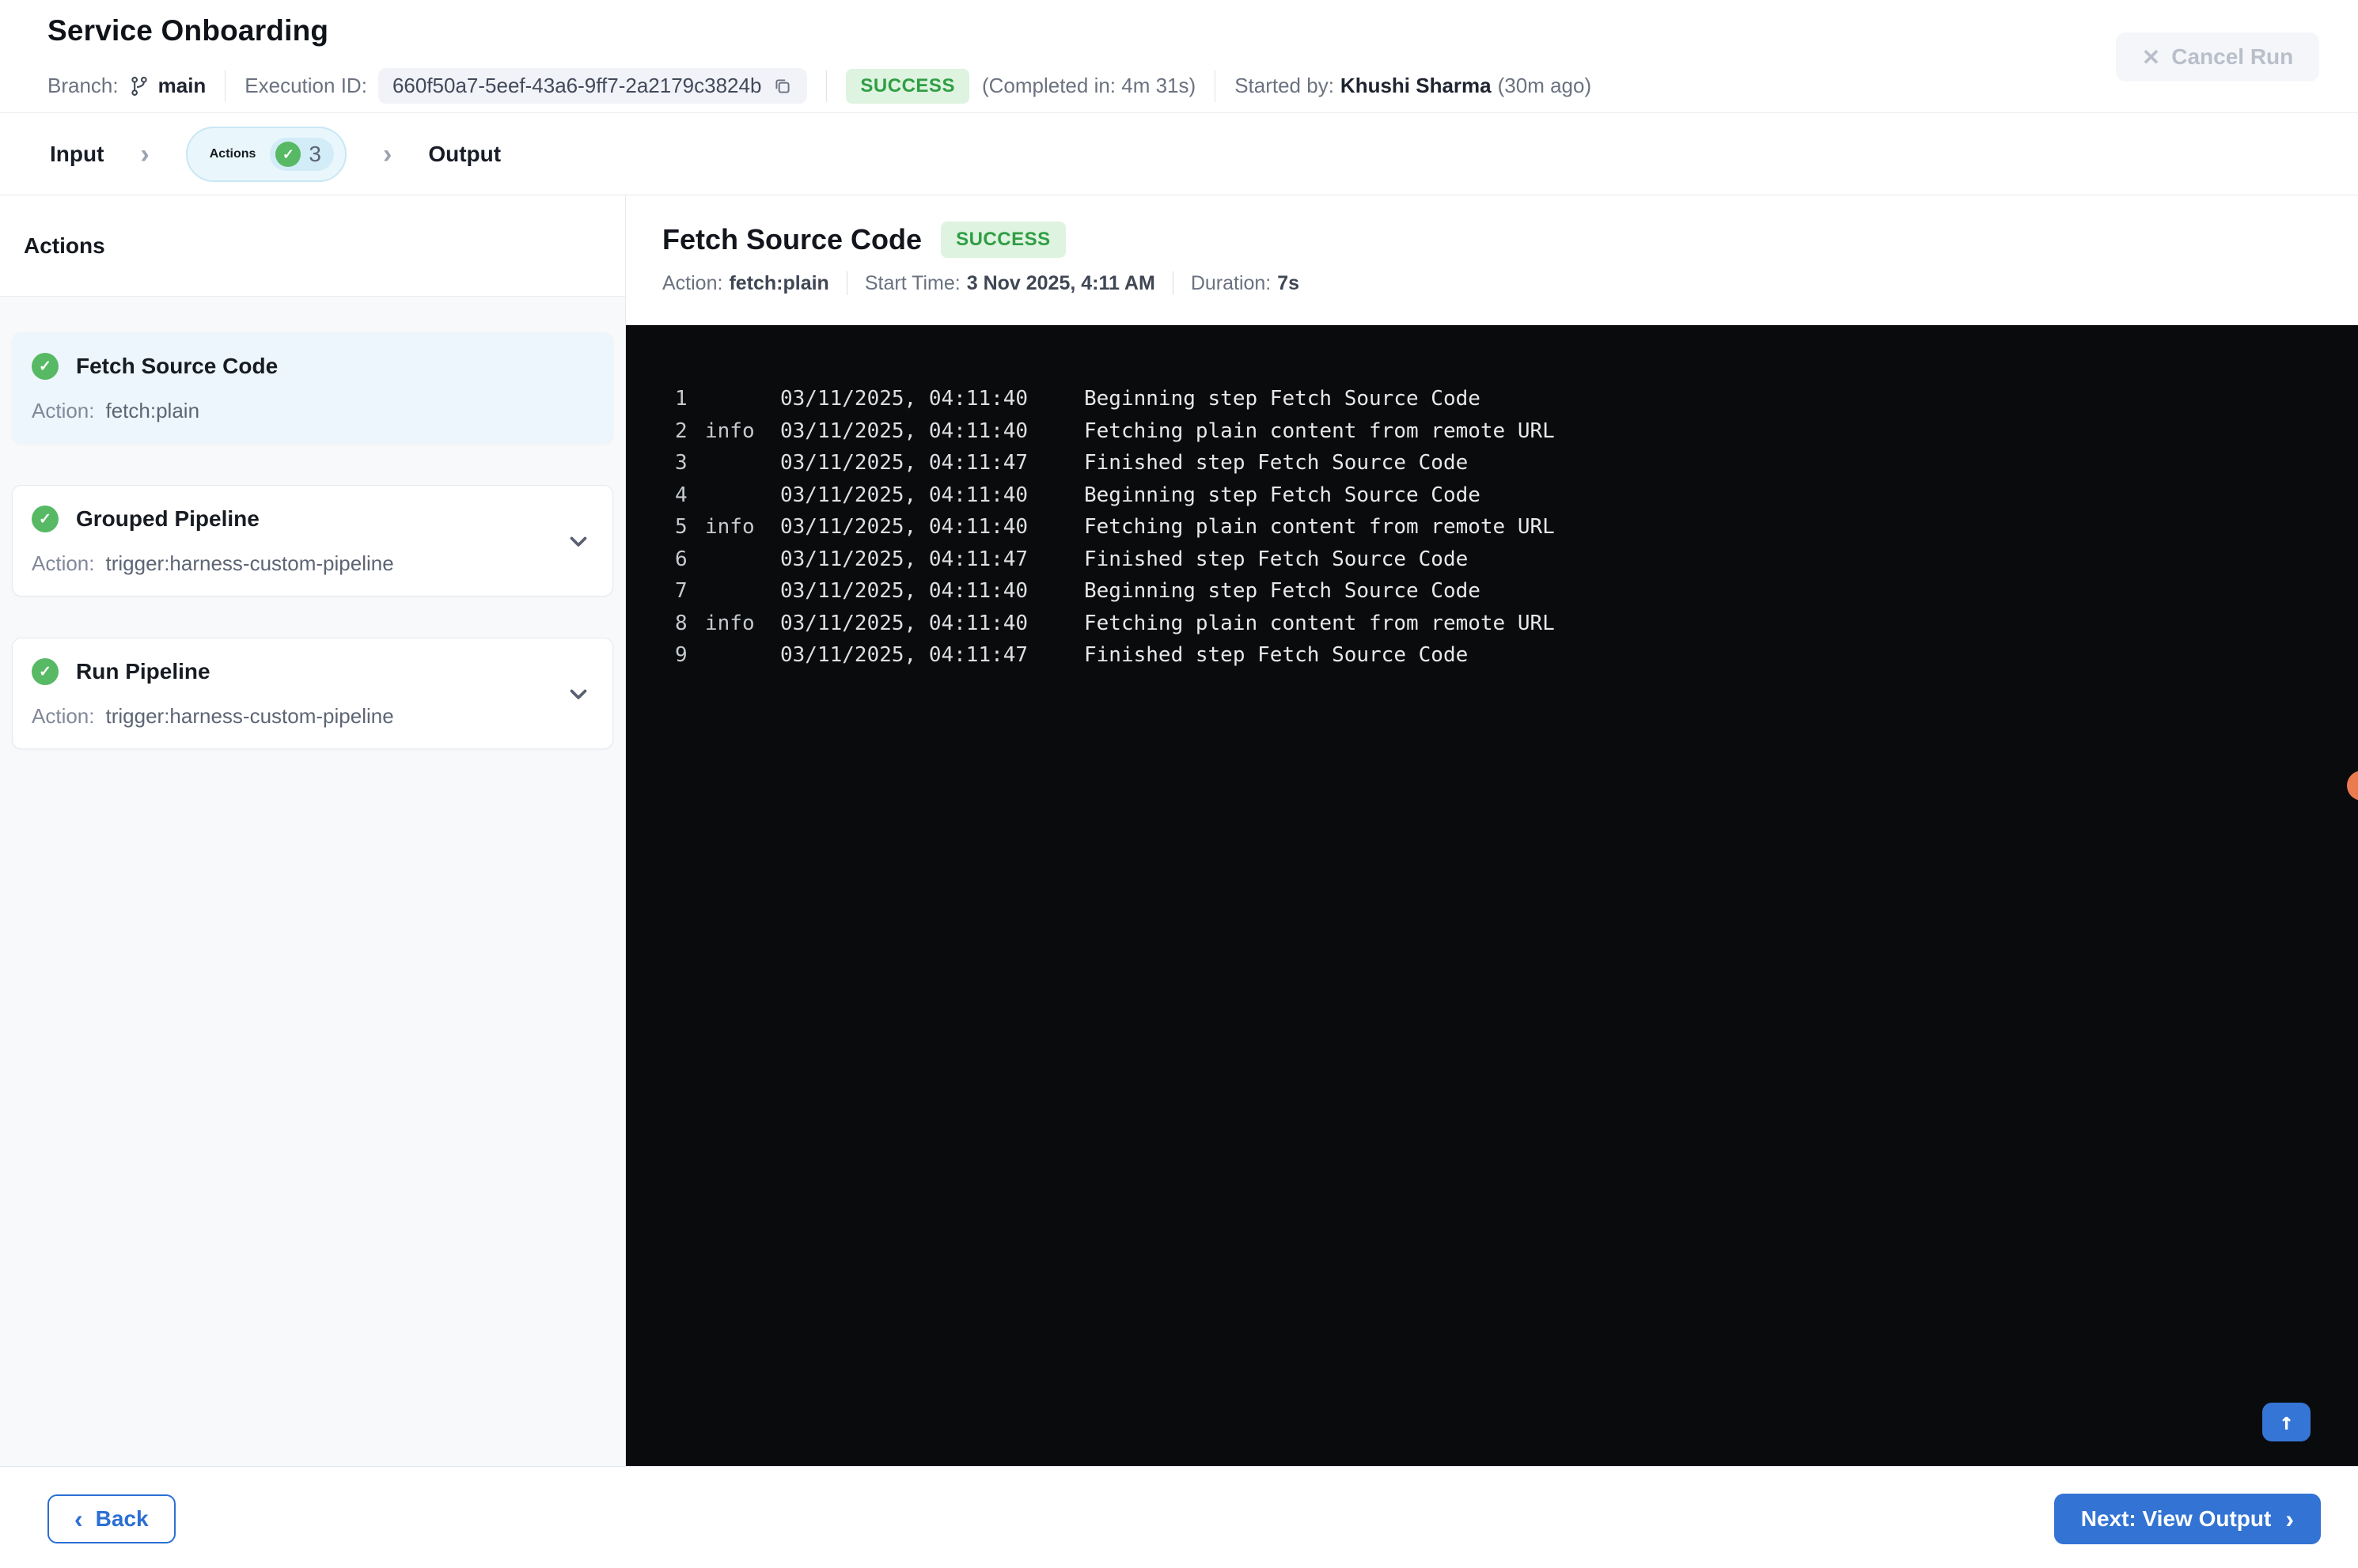  I want to click on detail-title-row: Fetch Source Code SUCCESS, so click(1510, 240).